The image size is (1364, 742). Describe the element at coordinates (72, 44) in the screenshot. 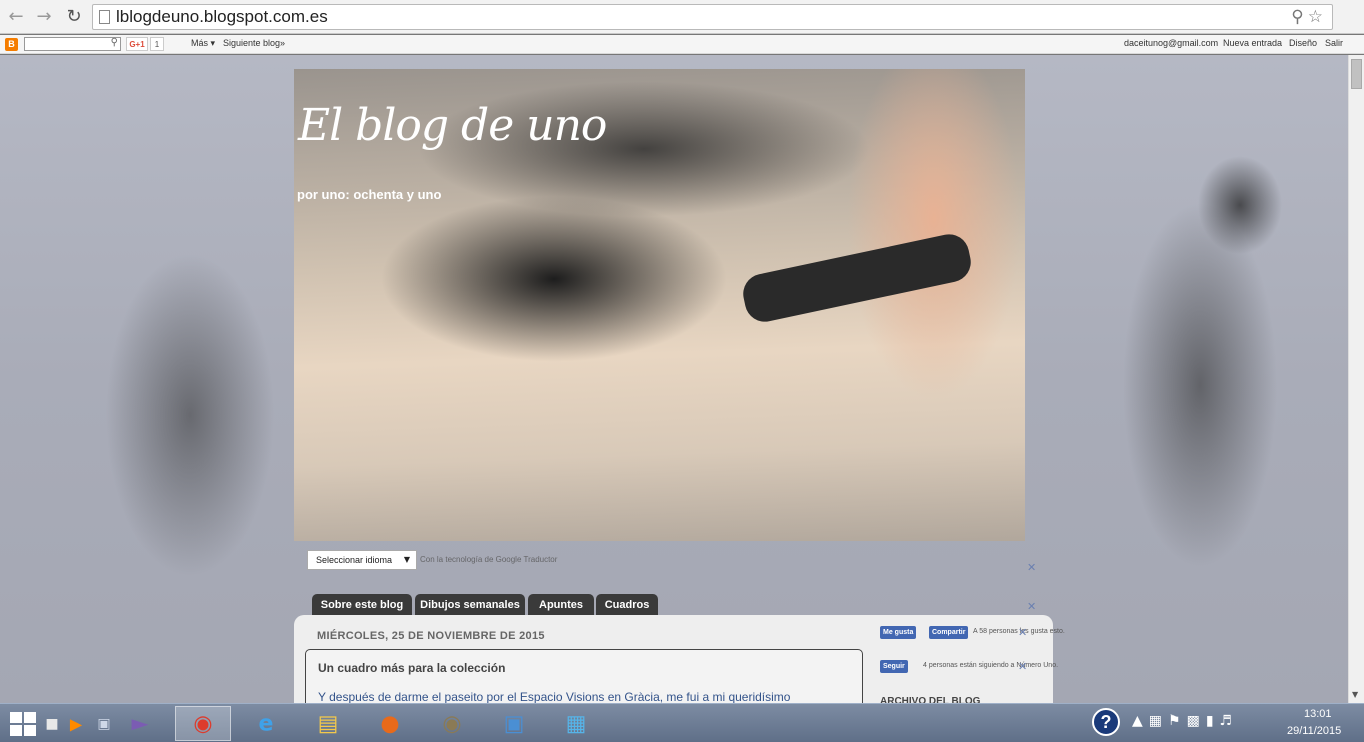

I see `blog-search-input: ⚲` at that location.